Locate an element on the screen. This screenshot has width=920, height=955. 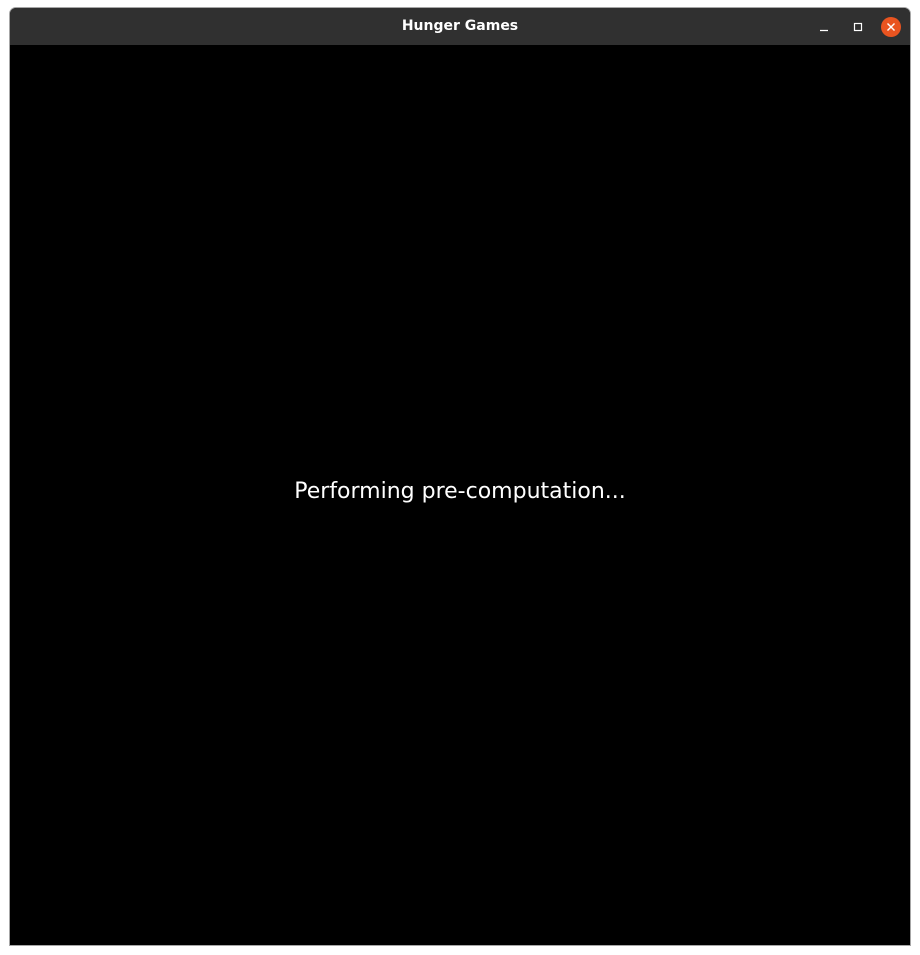
window-title: Hunger Games is located at coordinates (460, 26).